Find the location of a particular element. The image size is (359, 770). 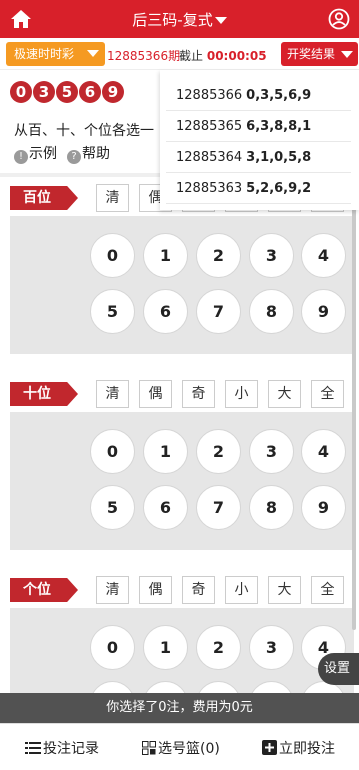

last-draw-balls: 03569 is located at coordinates (67, 92).